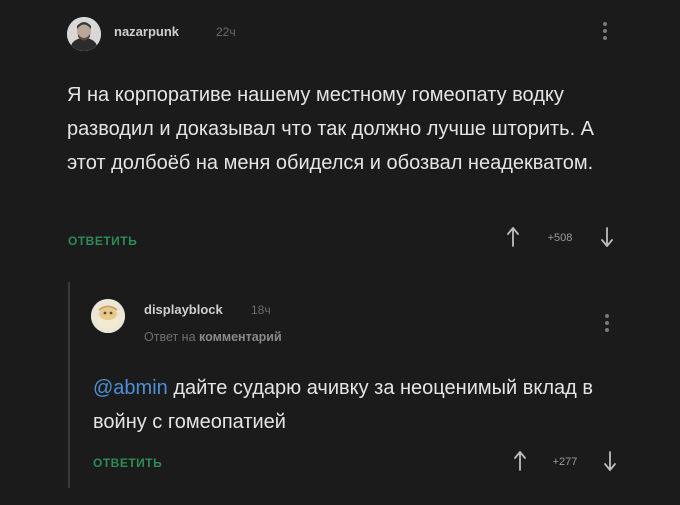 This screenshot has height=505, width=680. I want to click on vote-widget: +277, so click(565, 461).